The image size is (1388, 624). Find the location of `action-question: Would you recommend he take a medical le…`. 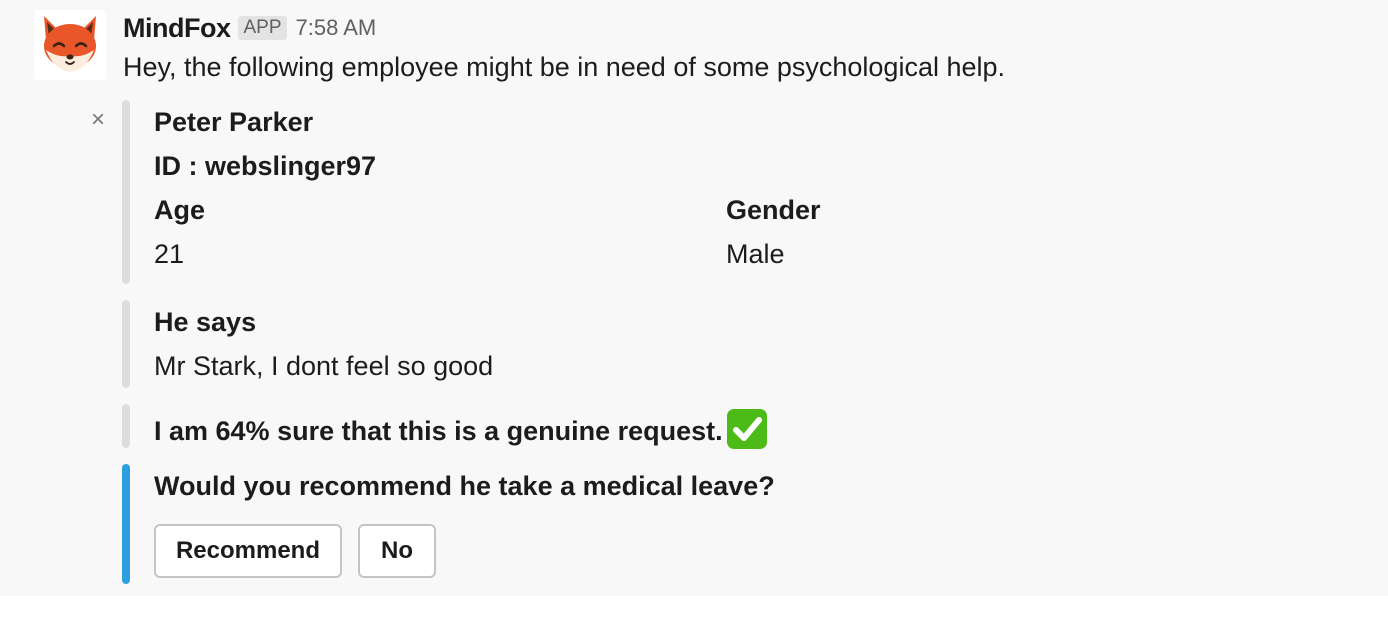

action-question: Would you recommend he take a medical le… is located at coordinates (464, 486).